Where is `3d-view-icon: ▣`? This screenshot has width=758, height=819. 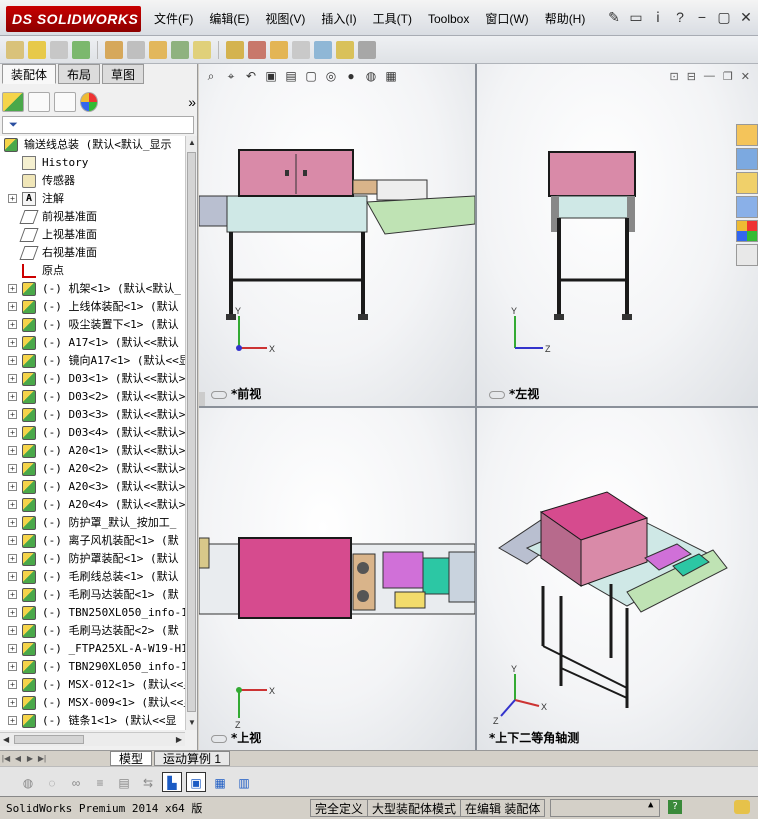 3d-view-icon: ▣ is located at coordinates (196, 781).